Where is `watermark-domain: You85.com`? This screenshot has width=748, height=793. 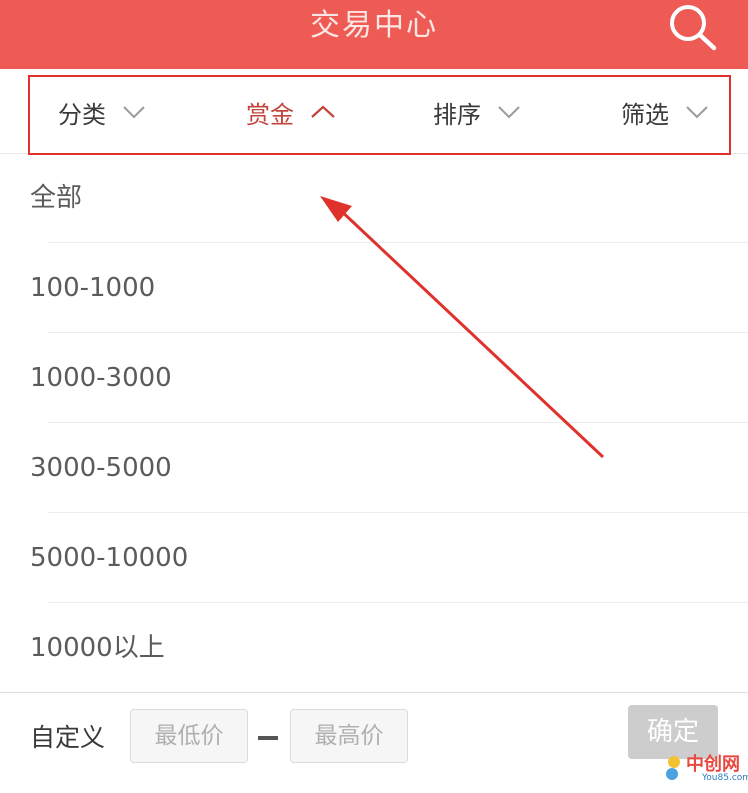 watermark-domain: You85.com is located at coordinates (725, 778).